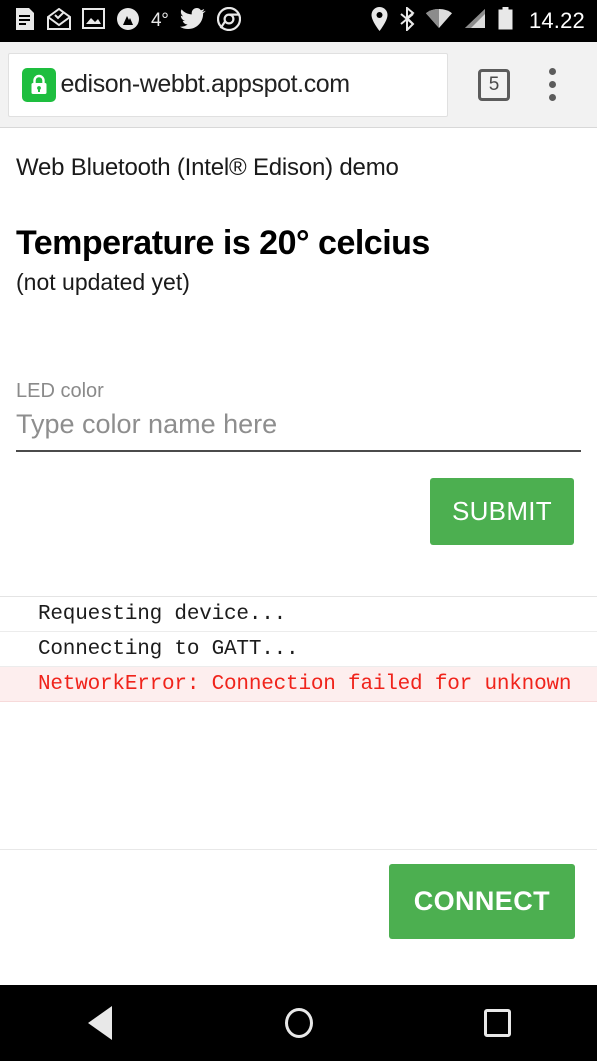 The image size is (597, 1061). I want to click on nav-home-button, so click(298, 1023).